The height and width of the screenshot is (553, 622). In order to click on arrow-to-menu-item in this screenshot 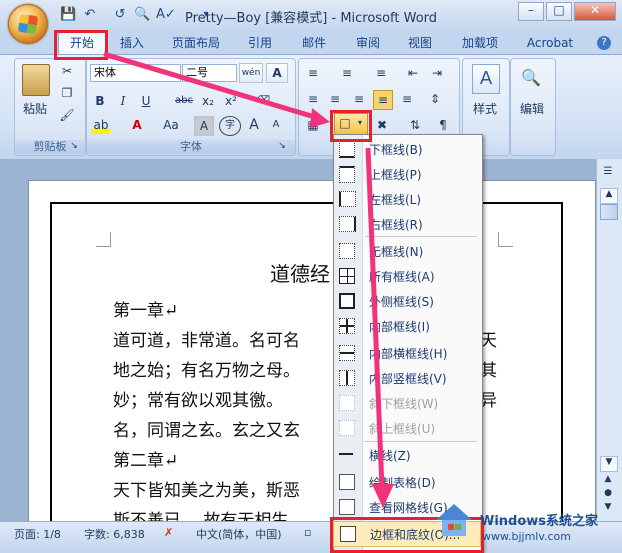, I will do `click(375, 318)`.